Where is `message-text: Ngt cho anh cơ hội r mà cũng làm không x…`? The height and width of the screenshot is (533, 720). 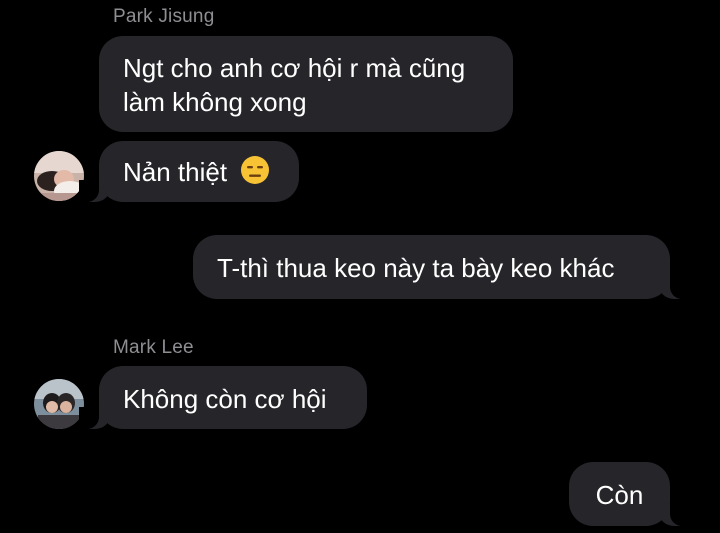 message-text: Ngt cho anh cơ hội r mà cũng làm không x… is located at coordinates (294, 85).